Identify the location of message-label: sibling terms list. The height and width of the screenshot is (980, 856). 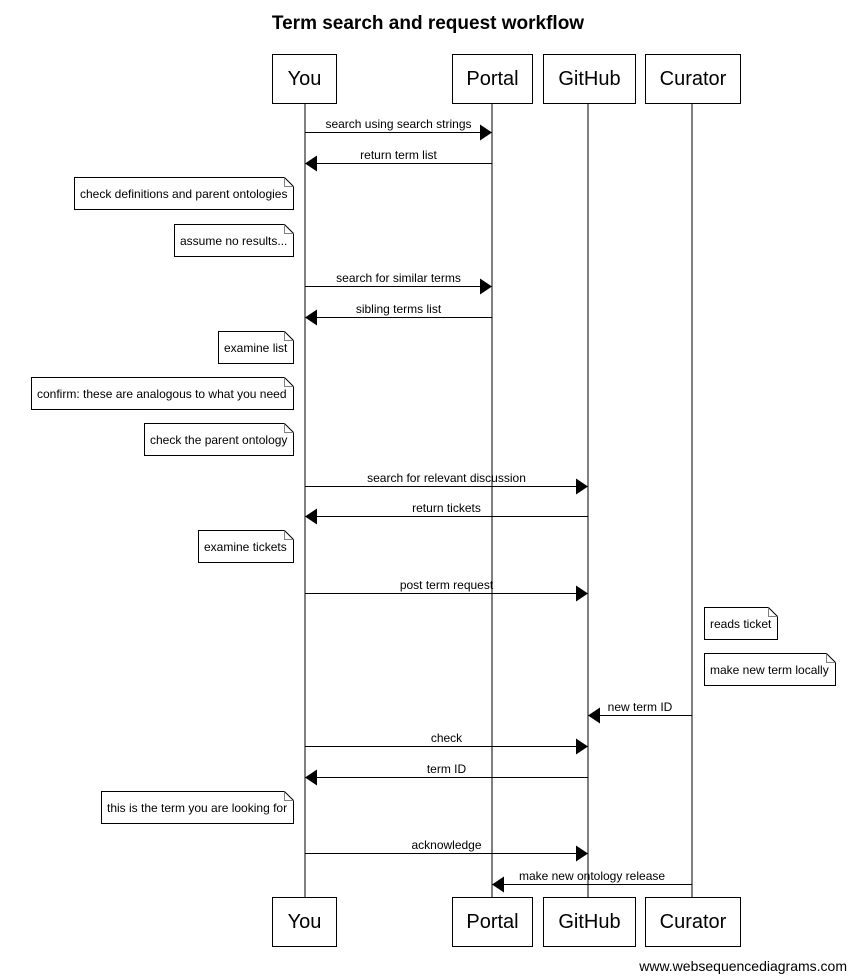
(399, 309).